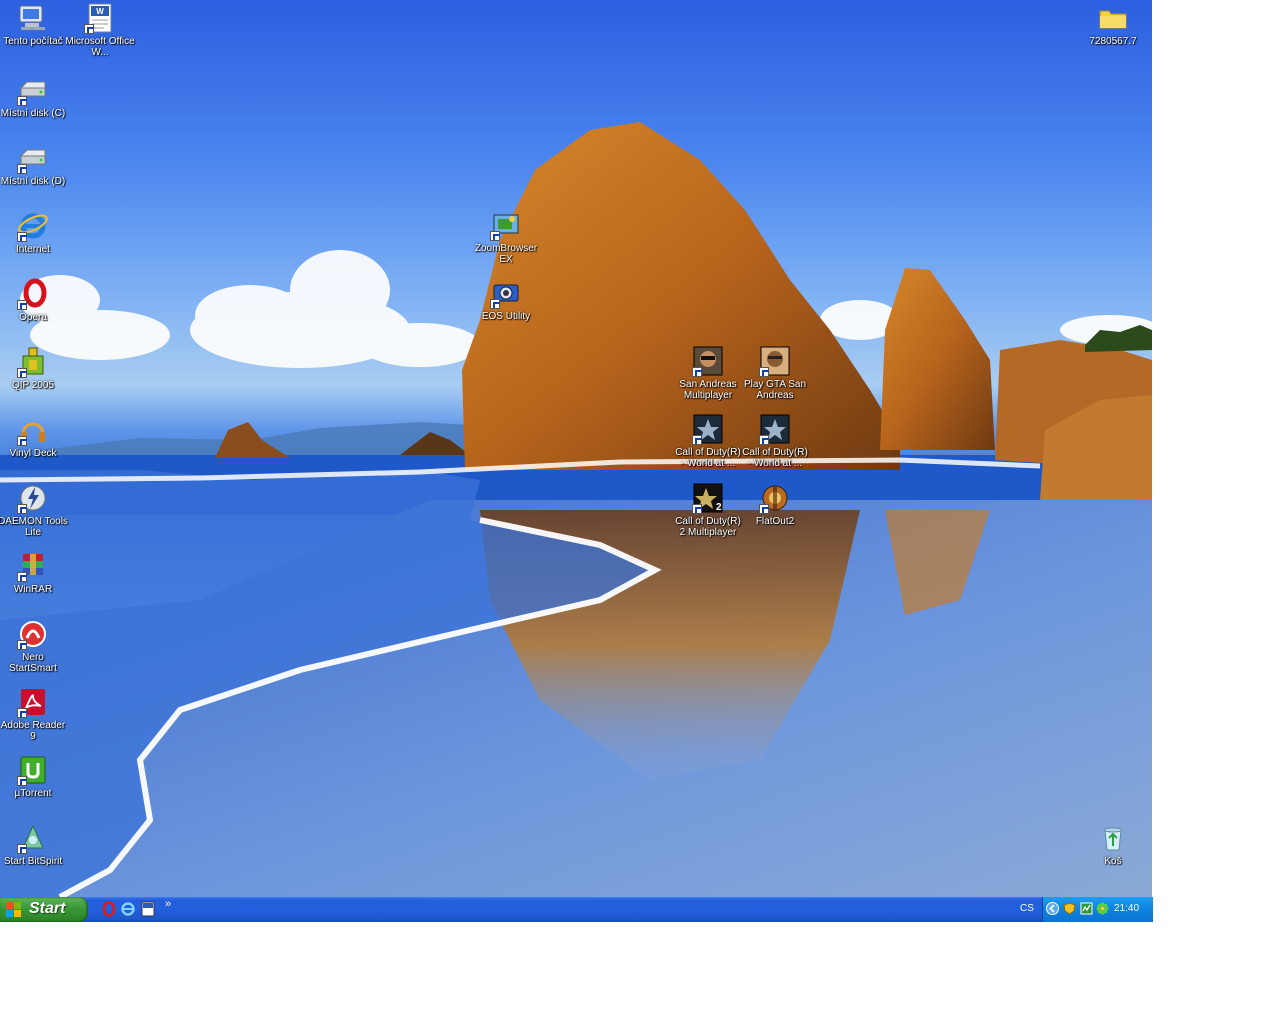 Image resolution: width=1280 pixels, height=1024 pixels. I want to click on desktop-icon-zoombrowser-ex: ZoomBrowser EX, so click(506, 237).